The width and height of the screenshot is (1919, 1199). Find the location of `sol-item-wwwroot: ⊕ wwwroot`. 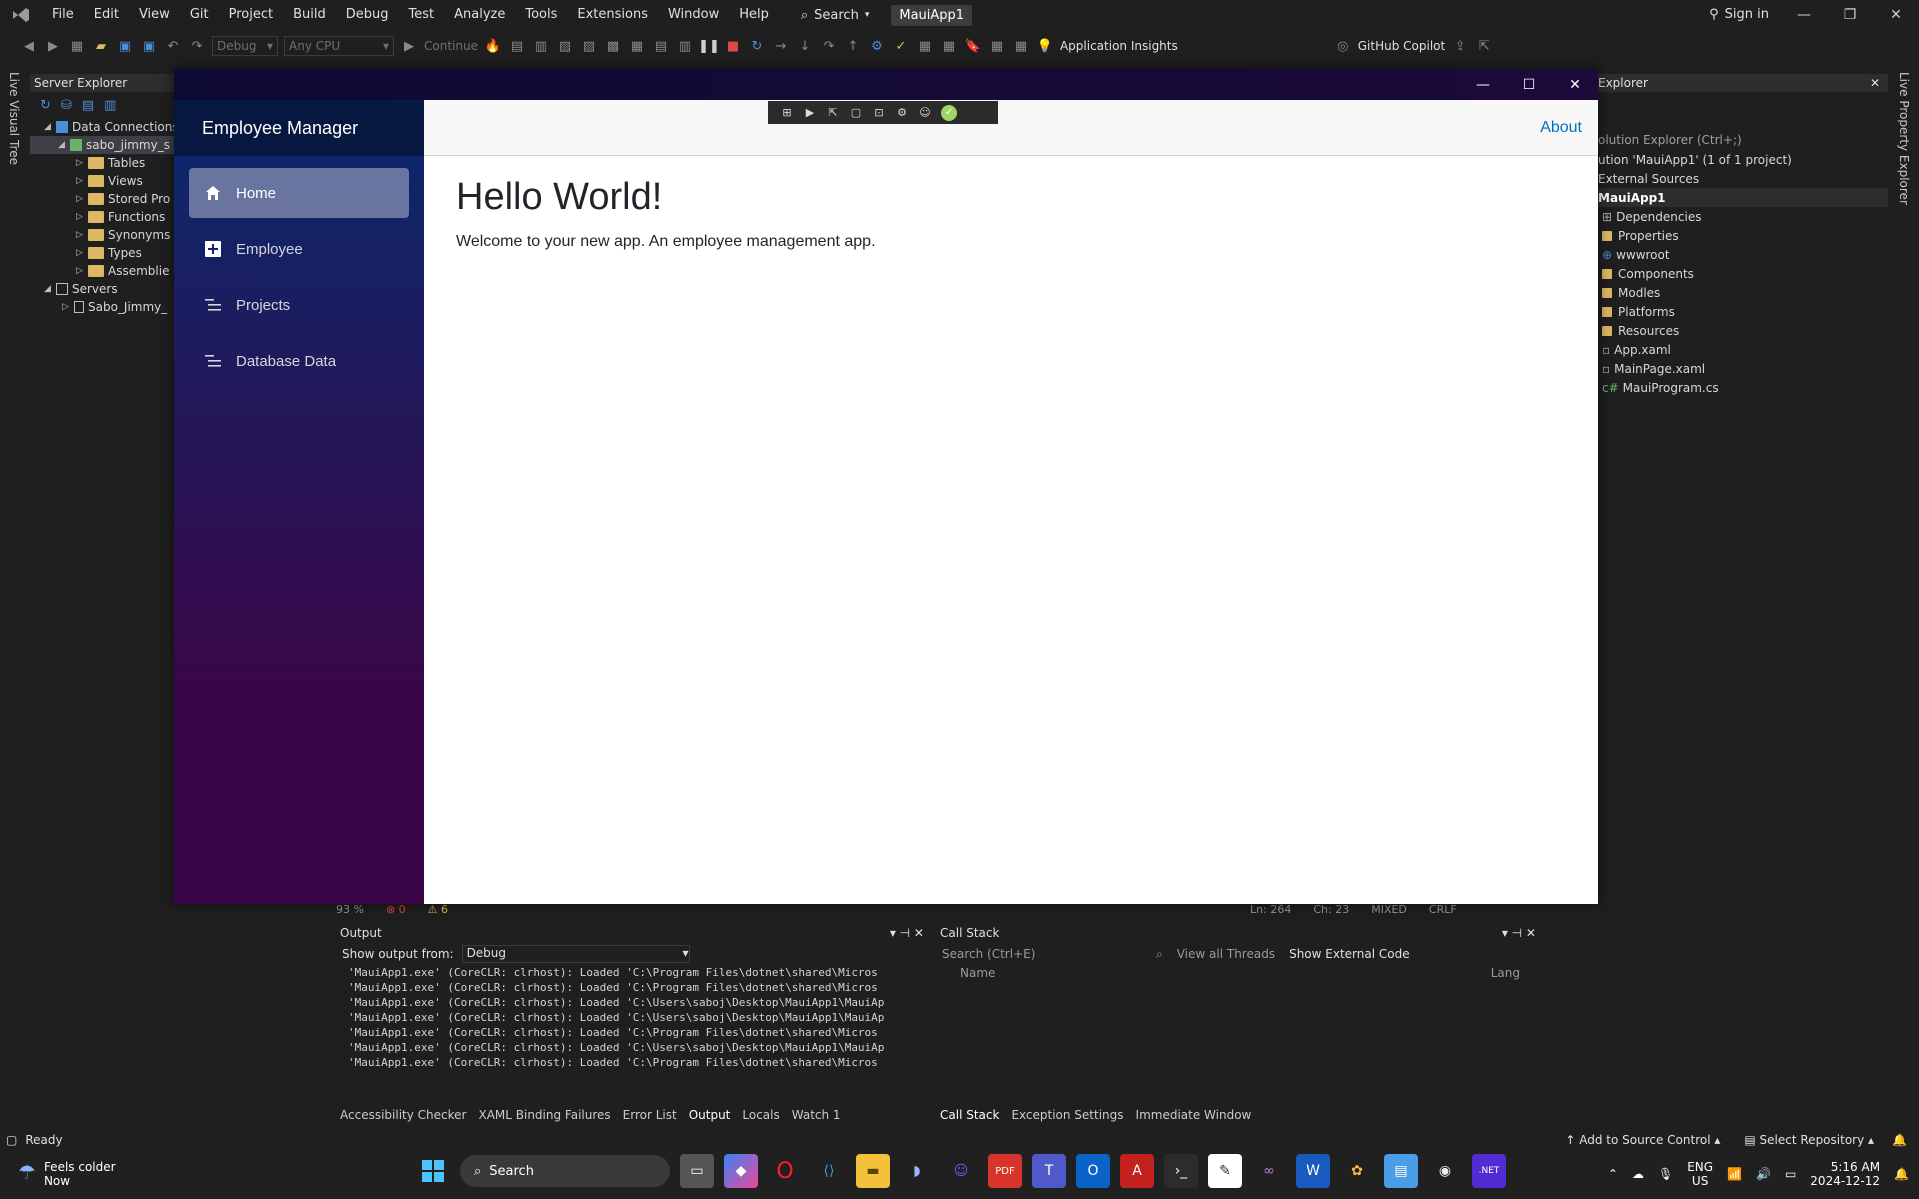

sol-item-wwwroot: ⊕ wwwroot is located at coordinates (1743, 254).